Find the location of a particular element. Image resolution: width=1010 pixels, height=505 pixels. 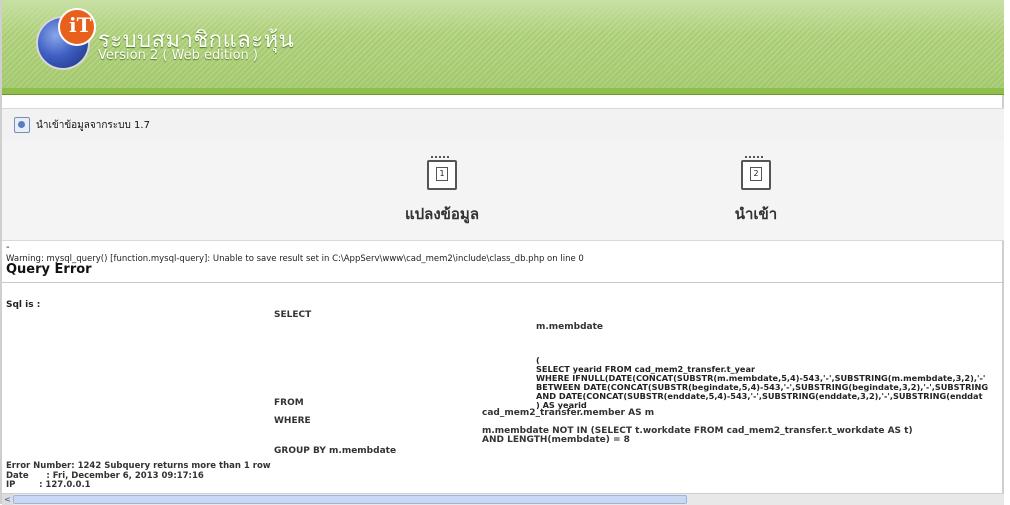

sql-label: Sql is : is located at coordinates (23, 305).